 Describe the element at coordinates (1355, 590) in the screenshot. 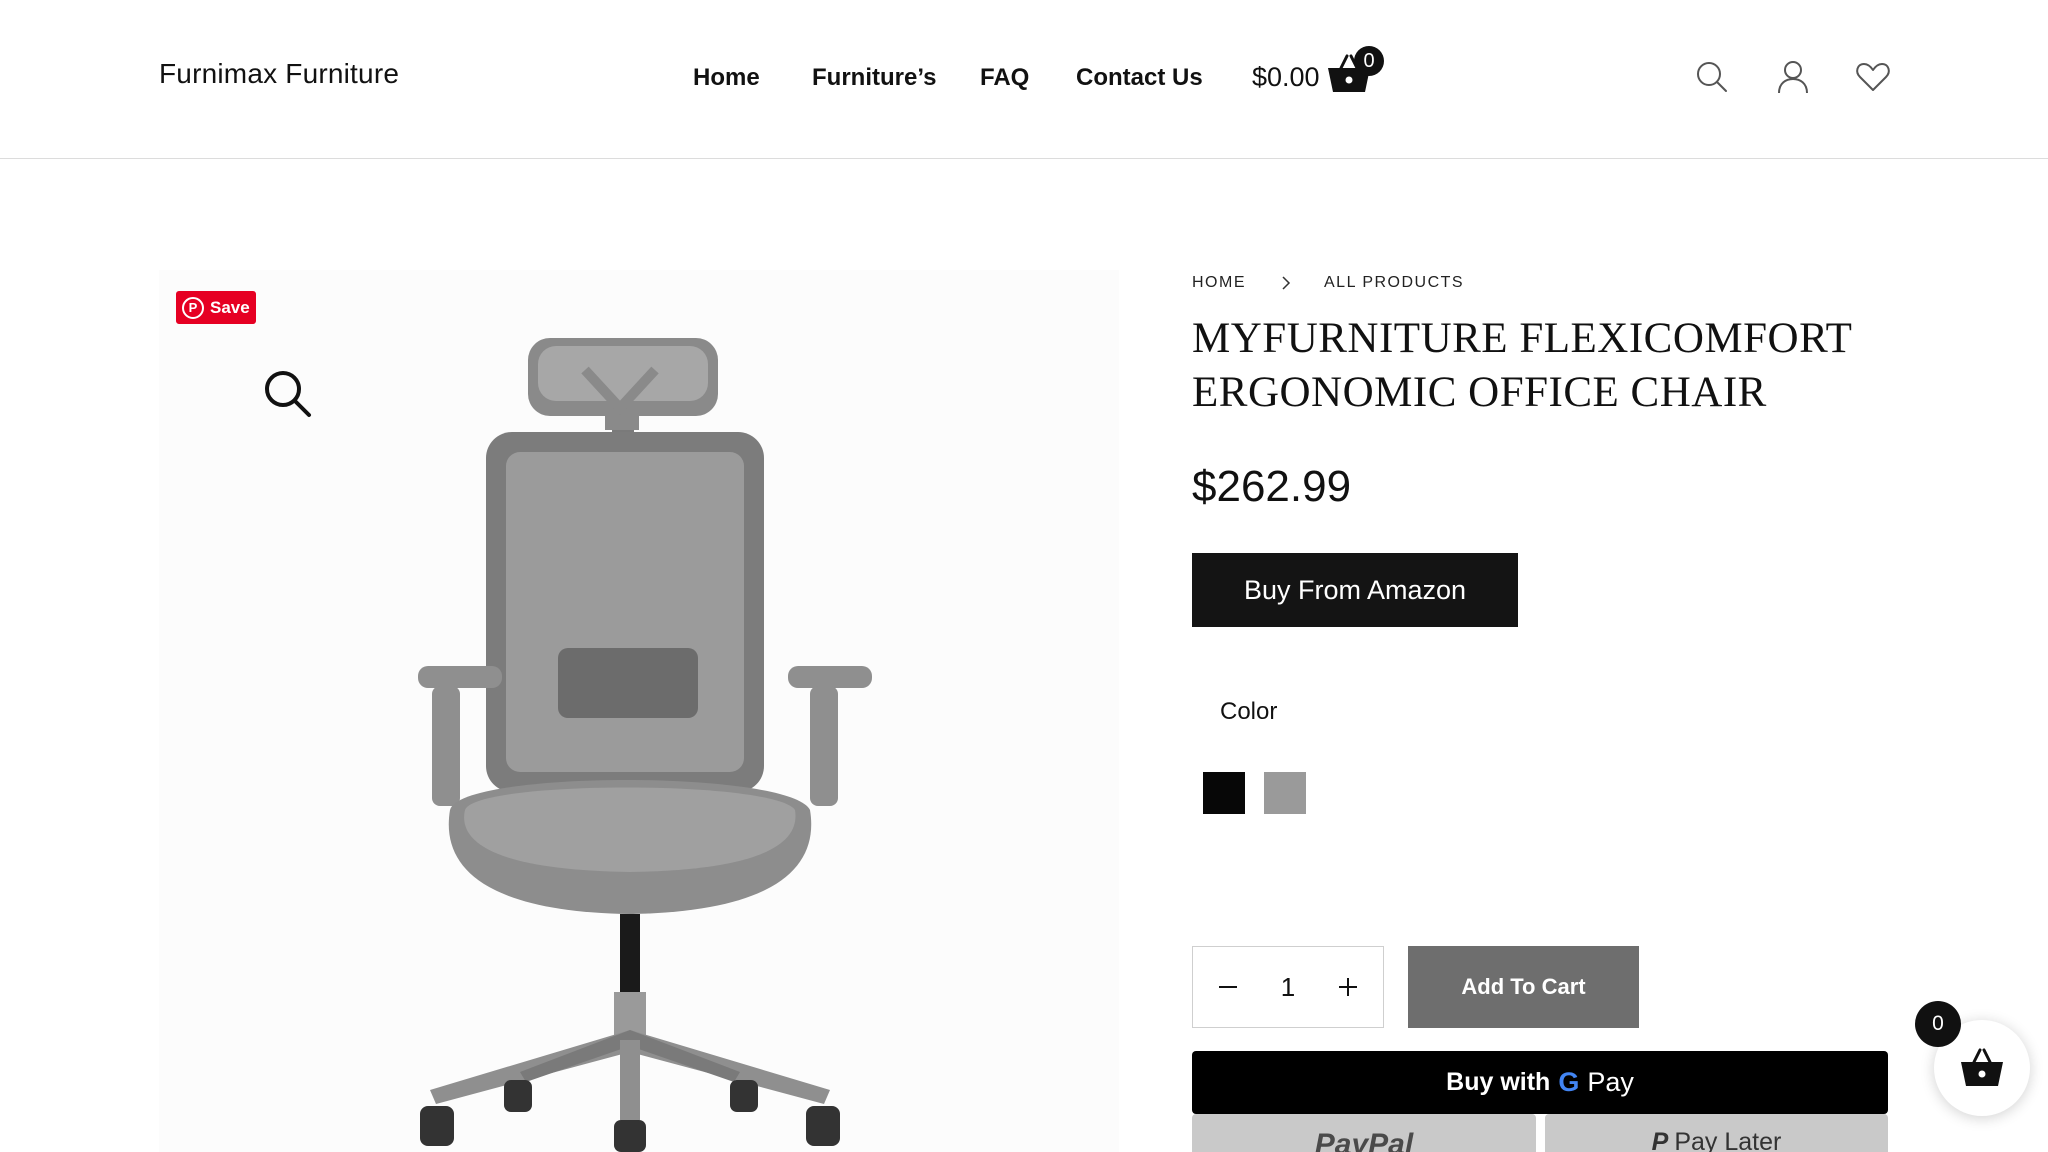

I see `buy-from-amazon-button: Buy From Amazon` at that location.